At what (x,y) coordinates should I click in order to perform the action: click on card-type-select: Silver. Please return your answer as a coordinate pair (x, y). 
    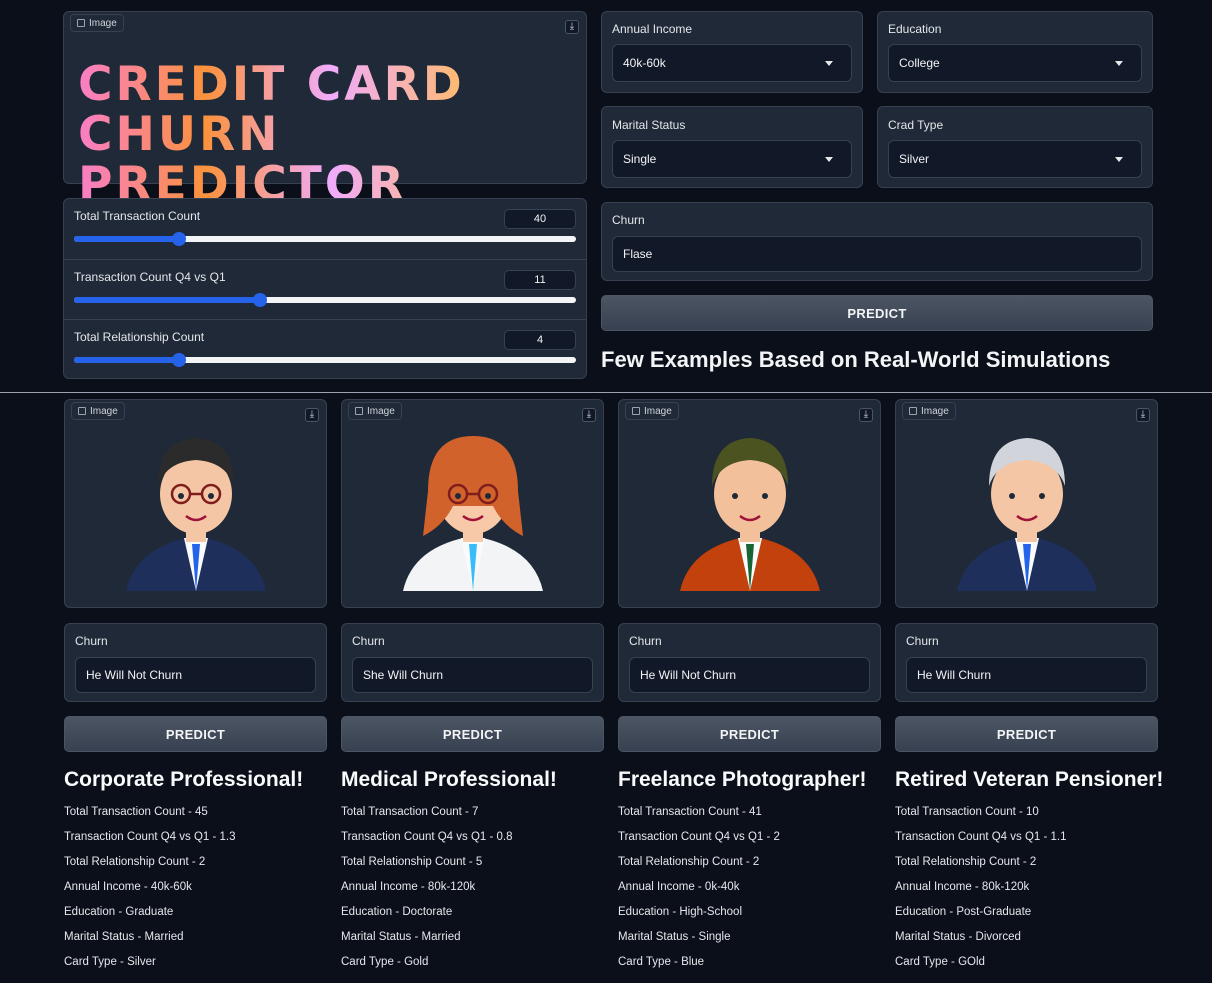
    Looking at the image, I should click on (1015, 159).